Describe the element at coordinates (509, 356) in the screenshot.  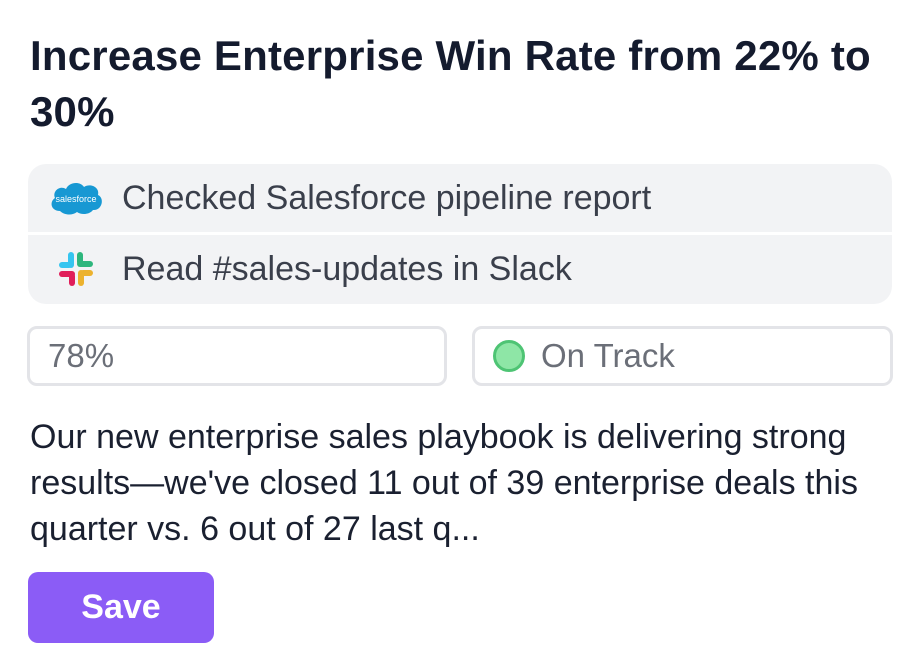
I see `status-indicator-icon` at that location.